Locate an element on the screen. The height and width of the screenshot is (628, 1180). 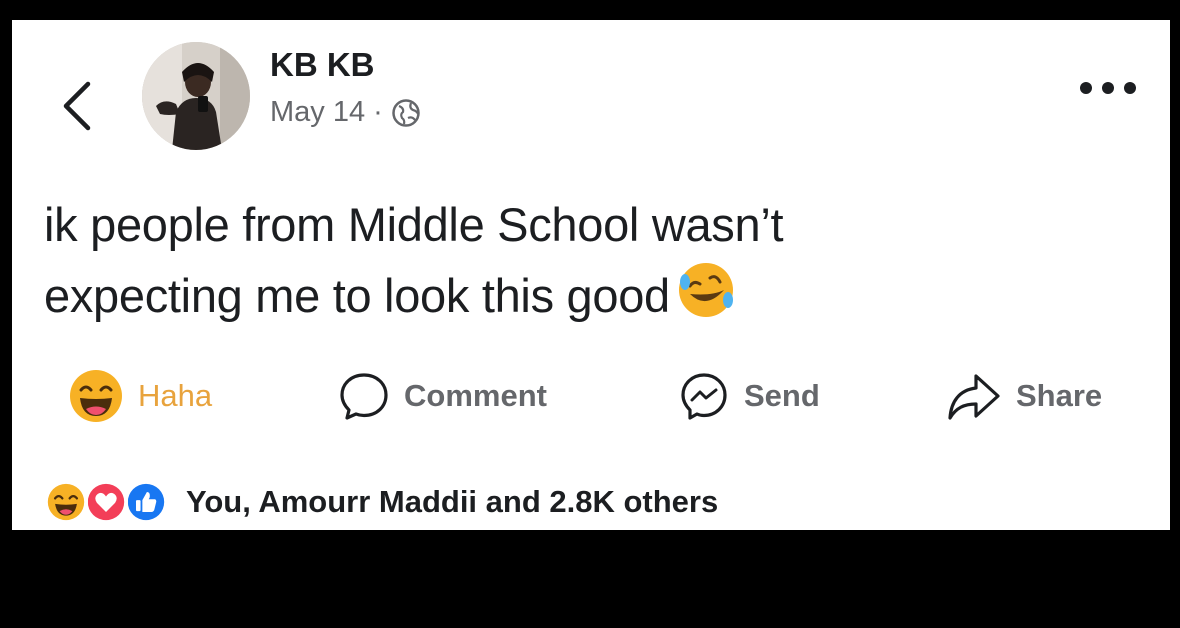
reaction-summary-text: You, Amourr Maddii and 2.8K others is located at coordinates (452, 501).